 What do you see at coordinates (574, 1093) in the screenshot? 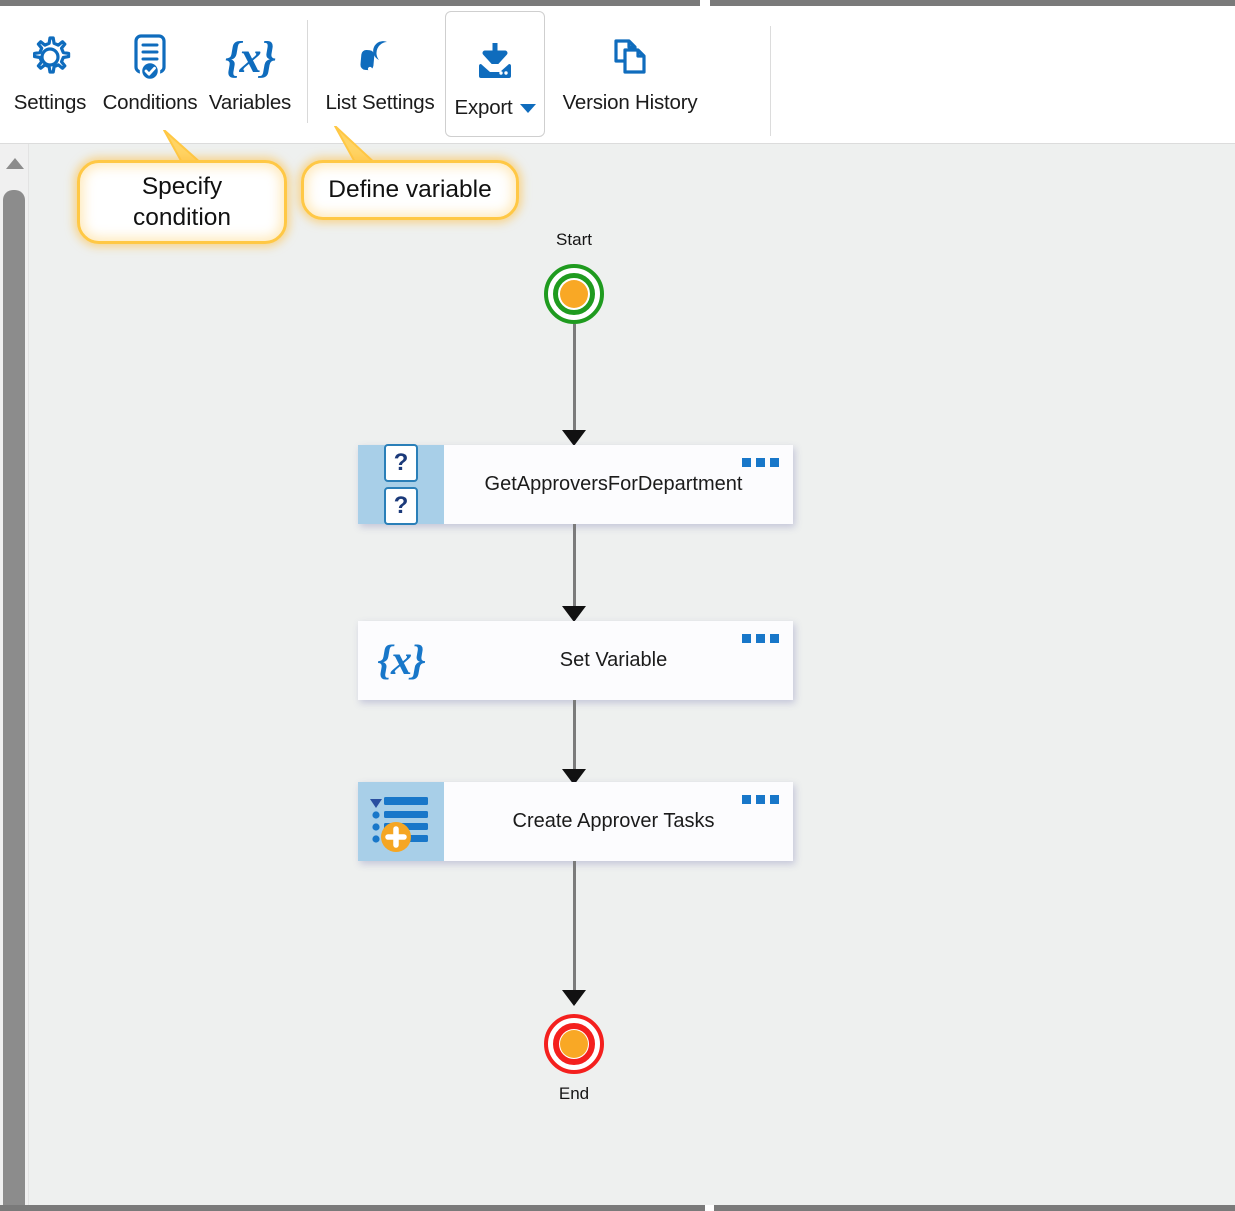
I see `end-label: End` at bounding box center [574, 1093].